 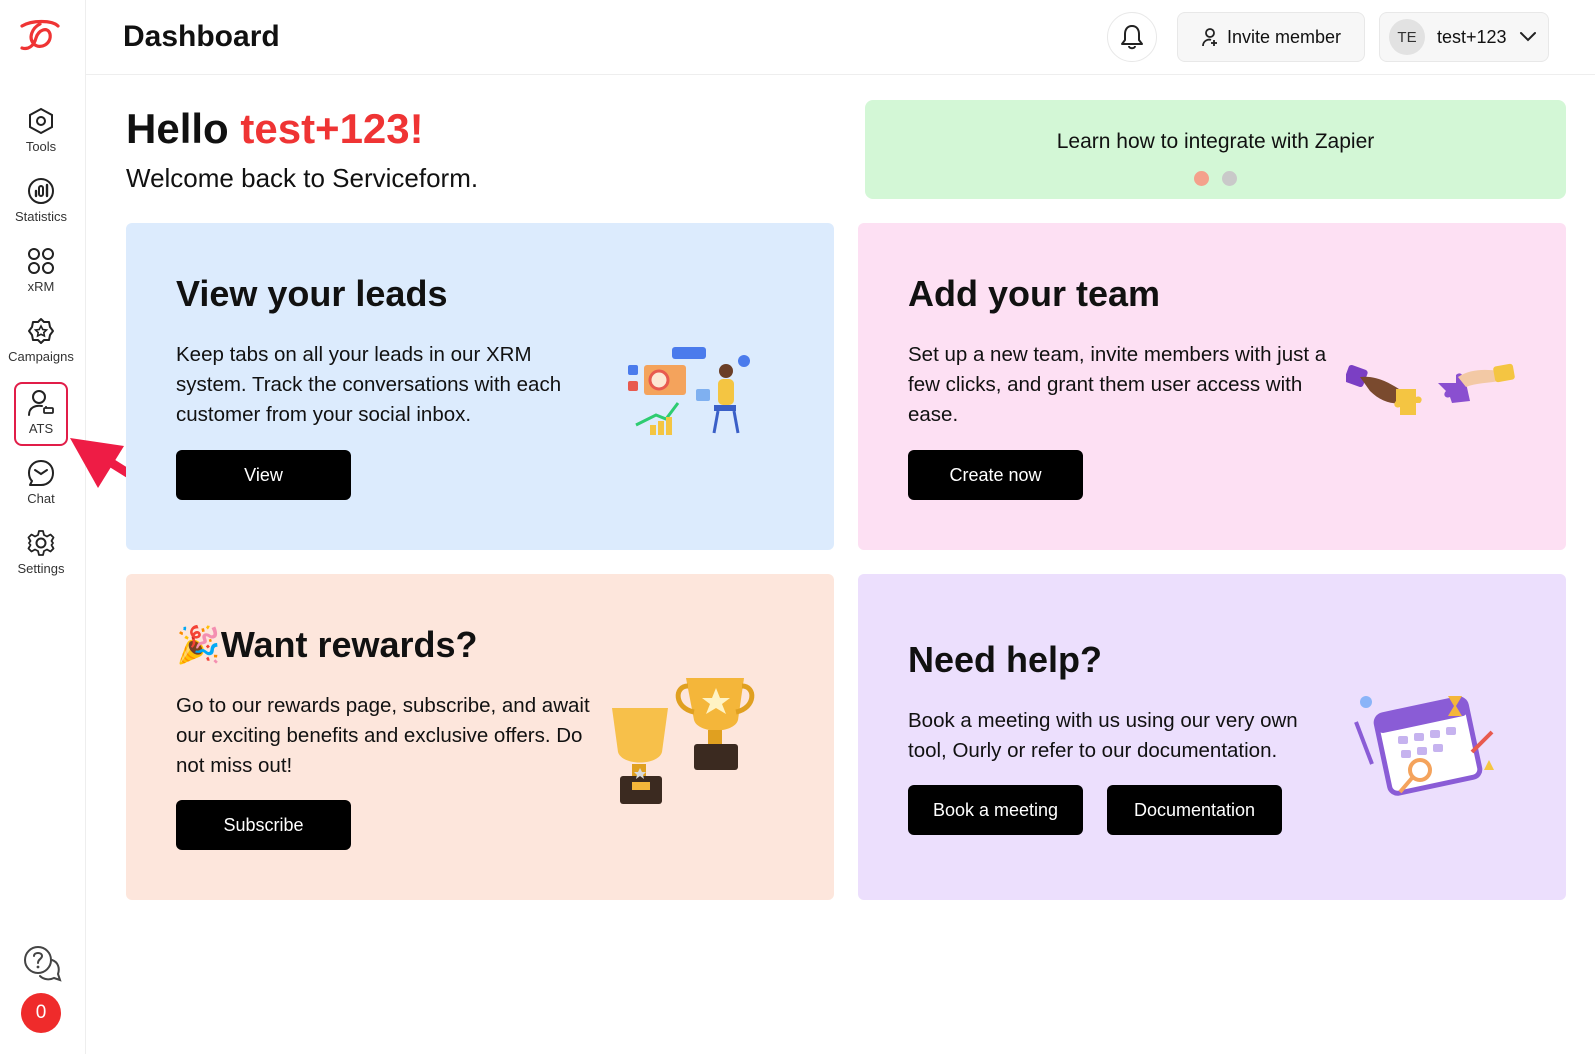 What do you see at coordinates (1527, 37) in the screenshot?
I see `chevron-down-icon` at bounding box center [1527, 37].